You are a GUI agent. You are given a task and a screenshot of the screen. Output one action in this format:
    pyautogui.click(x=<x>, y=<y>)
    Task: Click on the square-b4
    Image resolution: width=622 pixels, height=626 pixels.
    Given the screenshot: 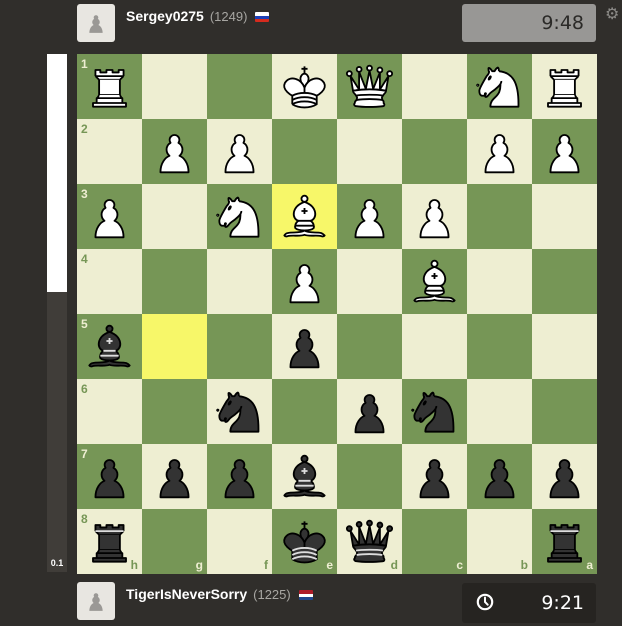 What is the action you would take?
    pyautogui.click(x=499, y=281)
    